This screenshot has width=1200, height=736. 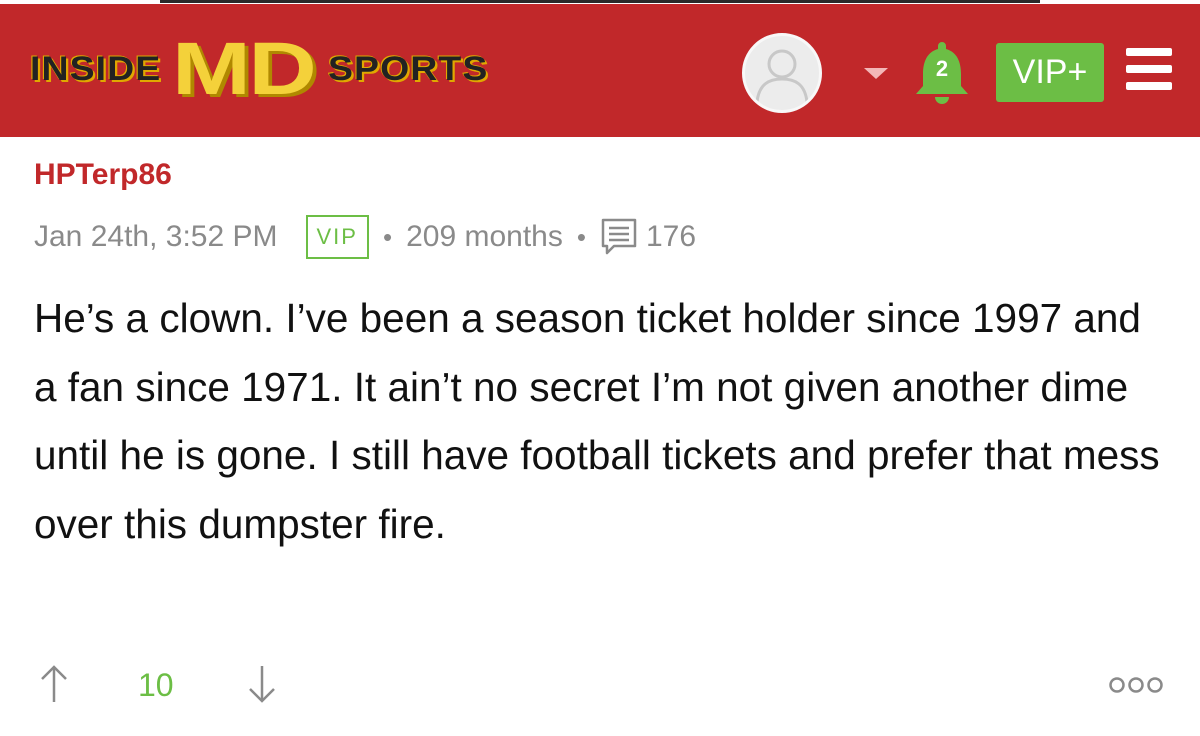 I want to click on comment-icon, so click(x=619, y=236).